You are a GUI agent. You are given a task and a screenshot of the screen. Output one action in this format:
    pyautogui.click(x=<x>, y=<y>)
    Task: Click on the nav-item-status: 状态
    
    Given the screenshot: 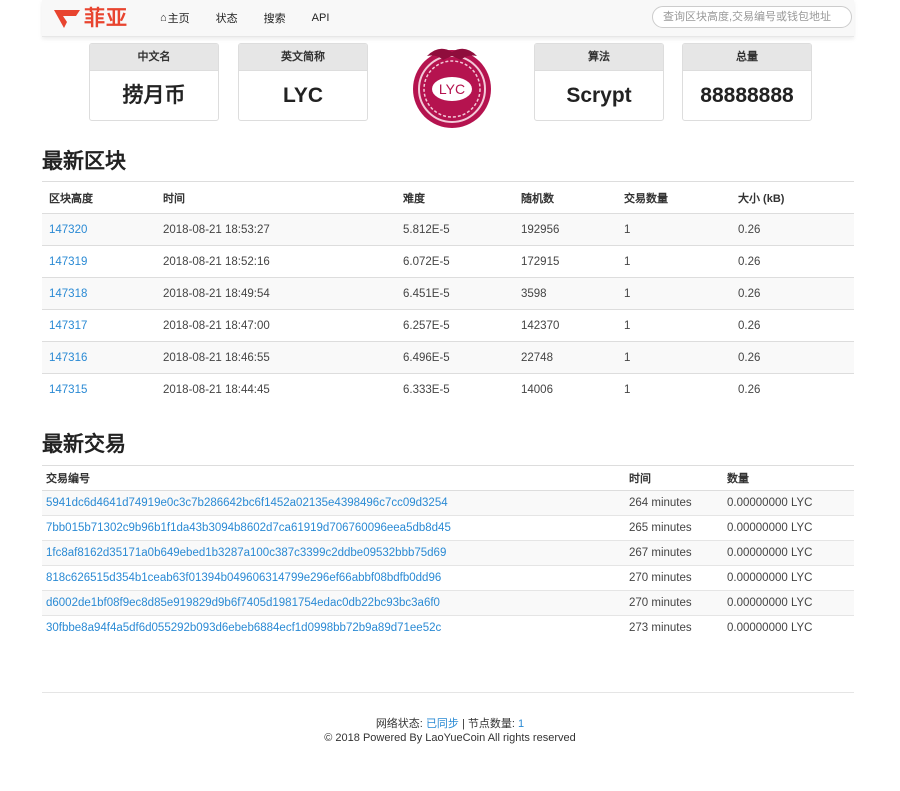 What is the action you would take?
    pyautogui.click(x=227, y=18)
    